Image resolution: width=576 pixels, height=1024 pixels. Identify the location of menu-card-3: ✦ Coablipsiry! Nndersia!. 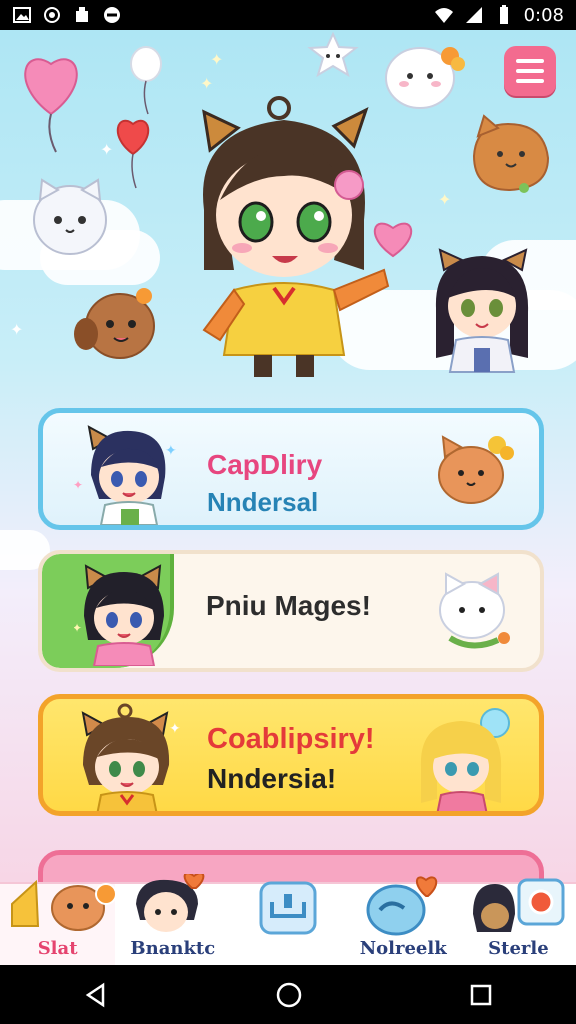
(291, 755).